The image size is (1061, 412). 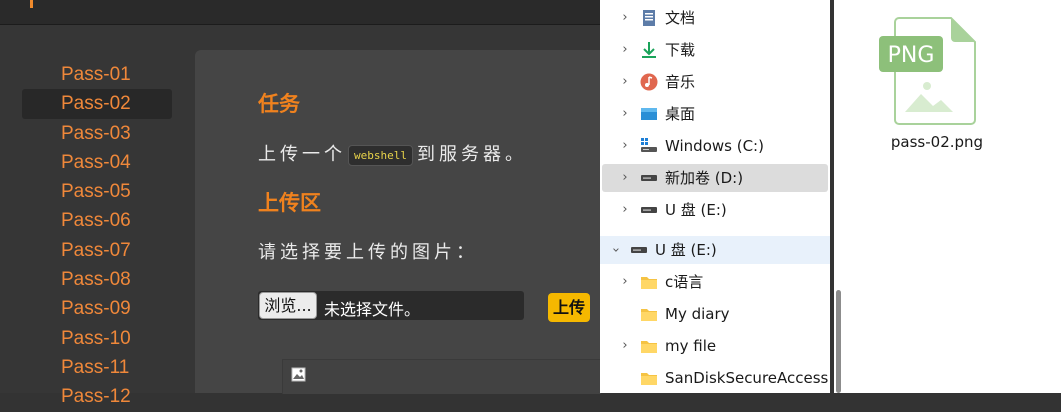 I want to click on sidebar-item-pass-08: Pass-08, so click(x=97, y=279).